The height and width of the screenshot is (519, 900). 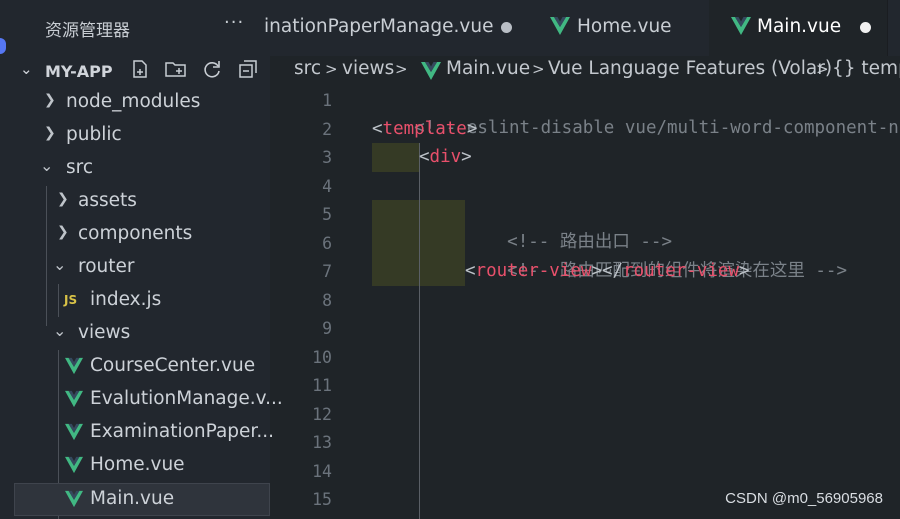 I want to click on tree-item-node-modules: ❯ node_modules, so click(x=135, y=103).